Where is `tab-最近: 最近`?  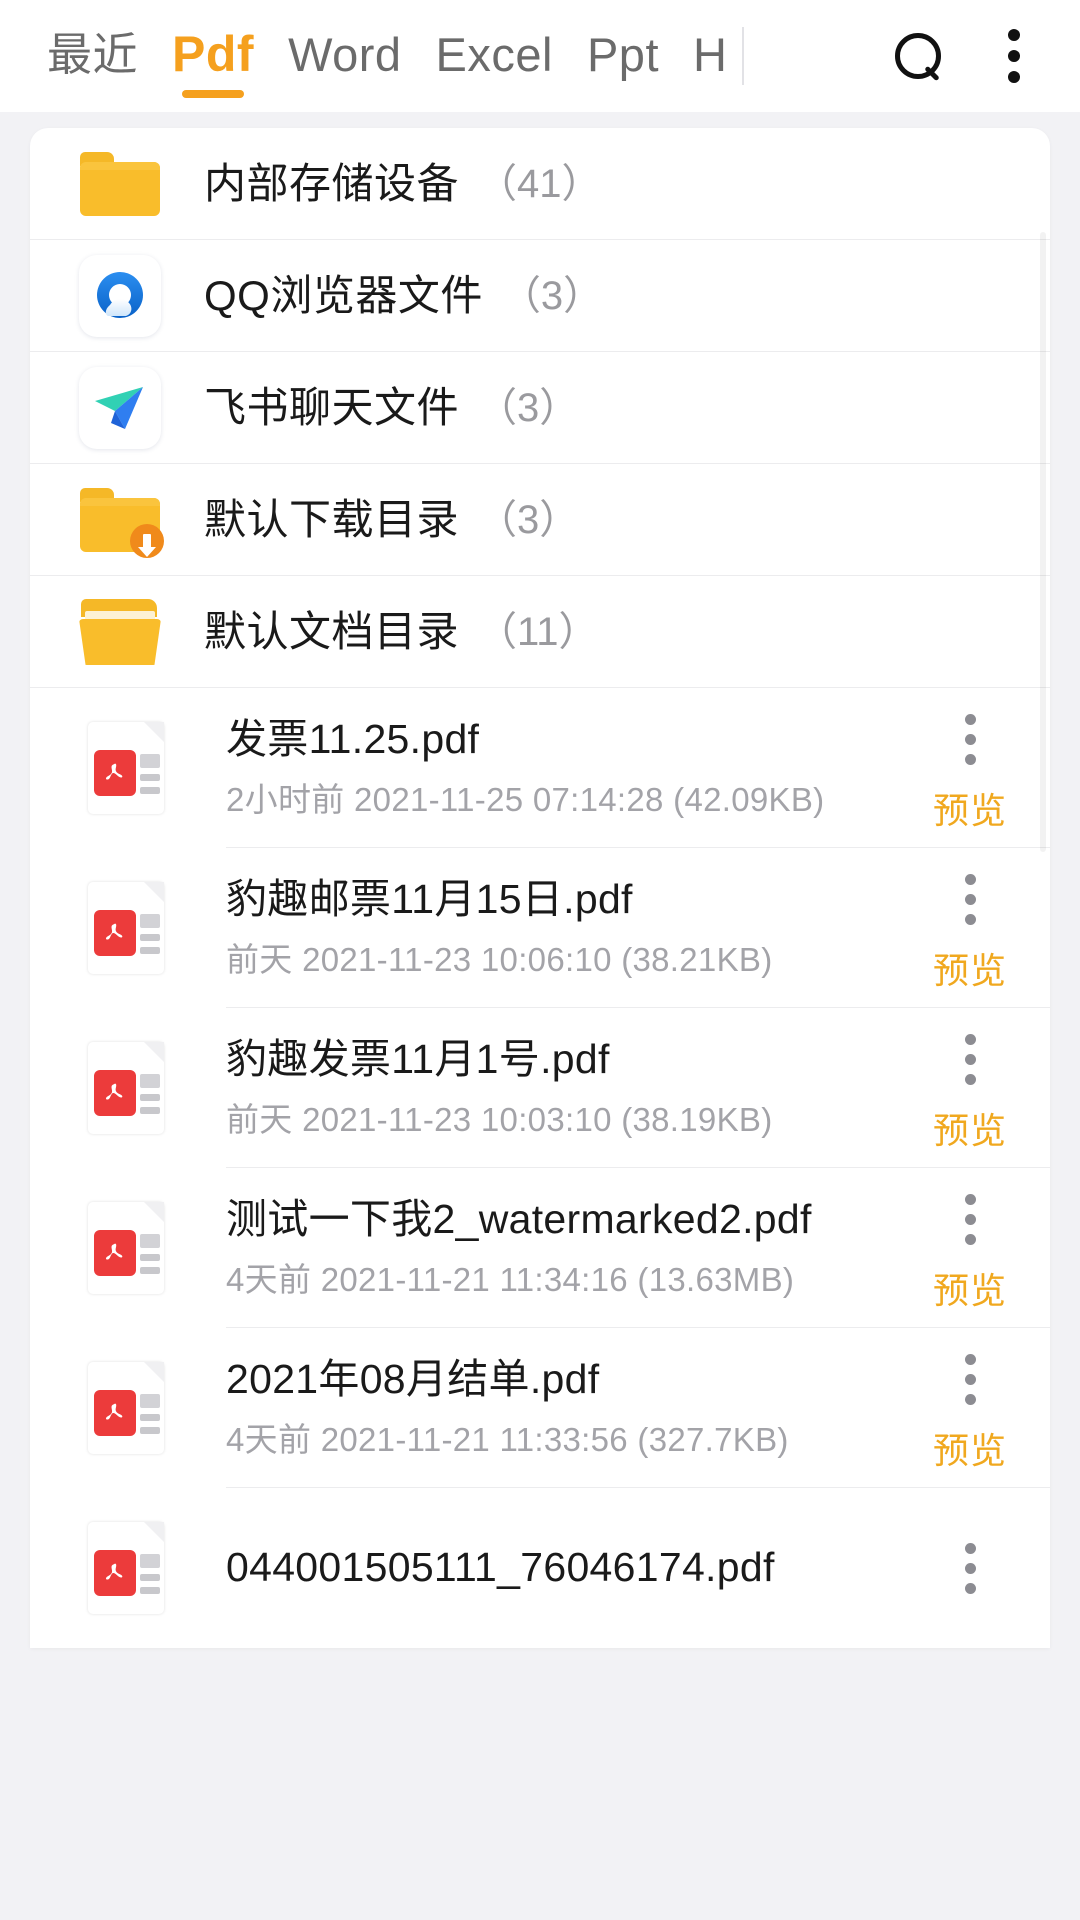
tab-最近: 最近 is located at coordinates (92, 56).